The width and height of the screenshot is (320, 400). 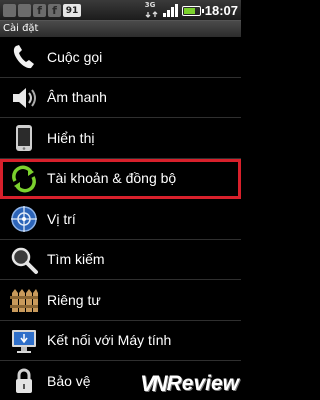 What do you see at coordinates (24, 380) in the screenshot?
I see `lock-icon` at bounding box center [24, 380].